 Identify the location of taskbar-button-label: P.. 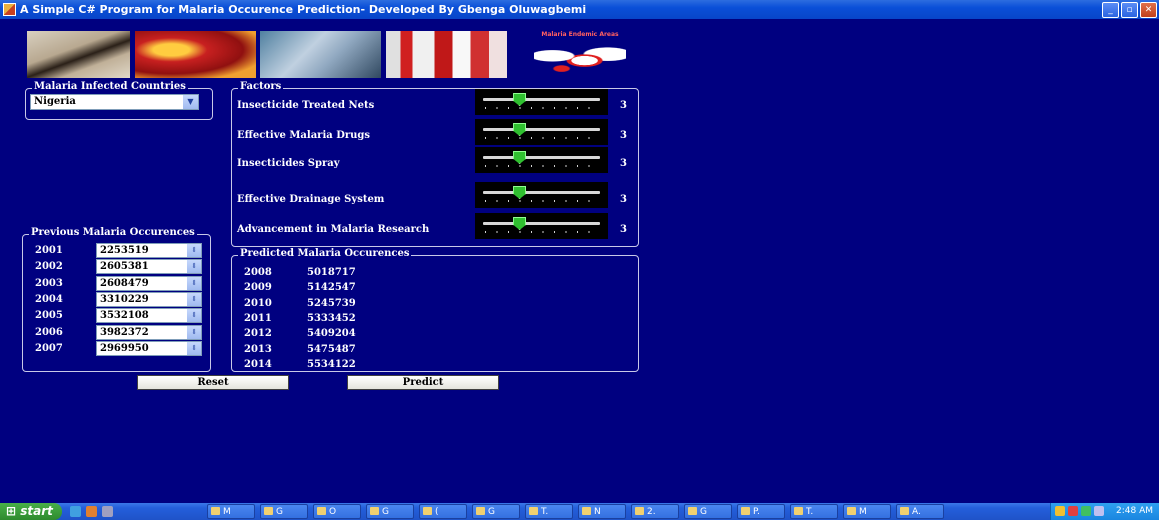
(756, 512).